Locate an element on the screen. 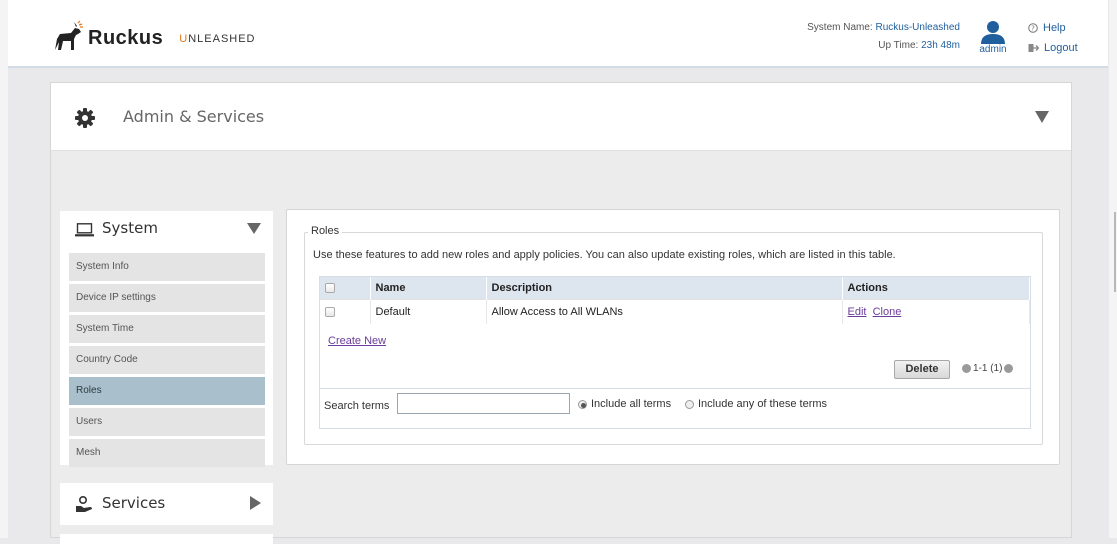 The image size is (1117, 544). search-input is located at coordinates (483, 403).